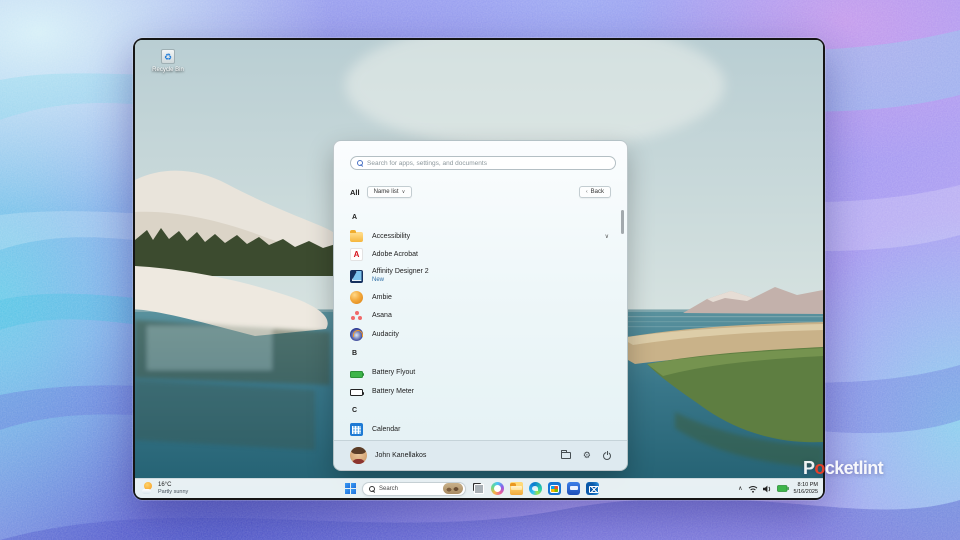  Describe the element at coordinates (497, 488) in the screenshot. I see `copilot-button` at that location.